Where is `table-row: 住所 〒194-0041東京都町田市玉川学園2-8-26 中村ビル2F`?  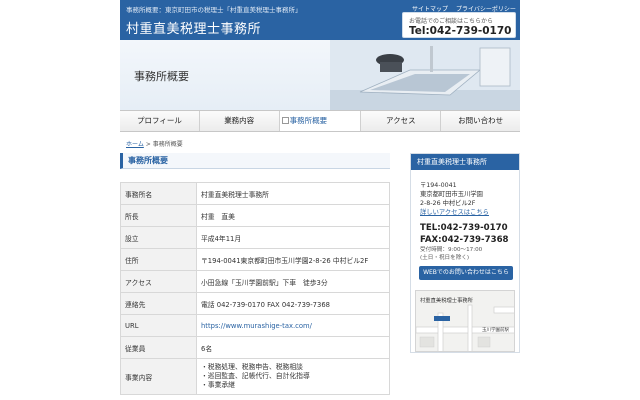
table-row: 住所 〒194-0041東京都町田市玉川学園2-8-26 中村ビル2F is located at coordinates (255, 259).